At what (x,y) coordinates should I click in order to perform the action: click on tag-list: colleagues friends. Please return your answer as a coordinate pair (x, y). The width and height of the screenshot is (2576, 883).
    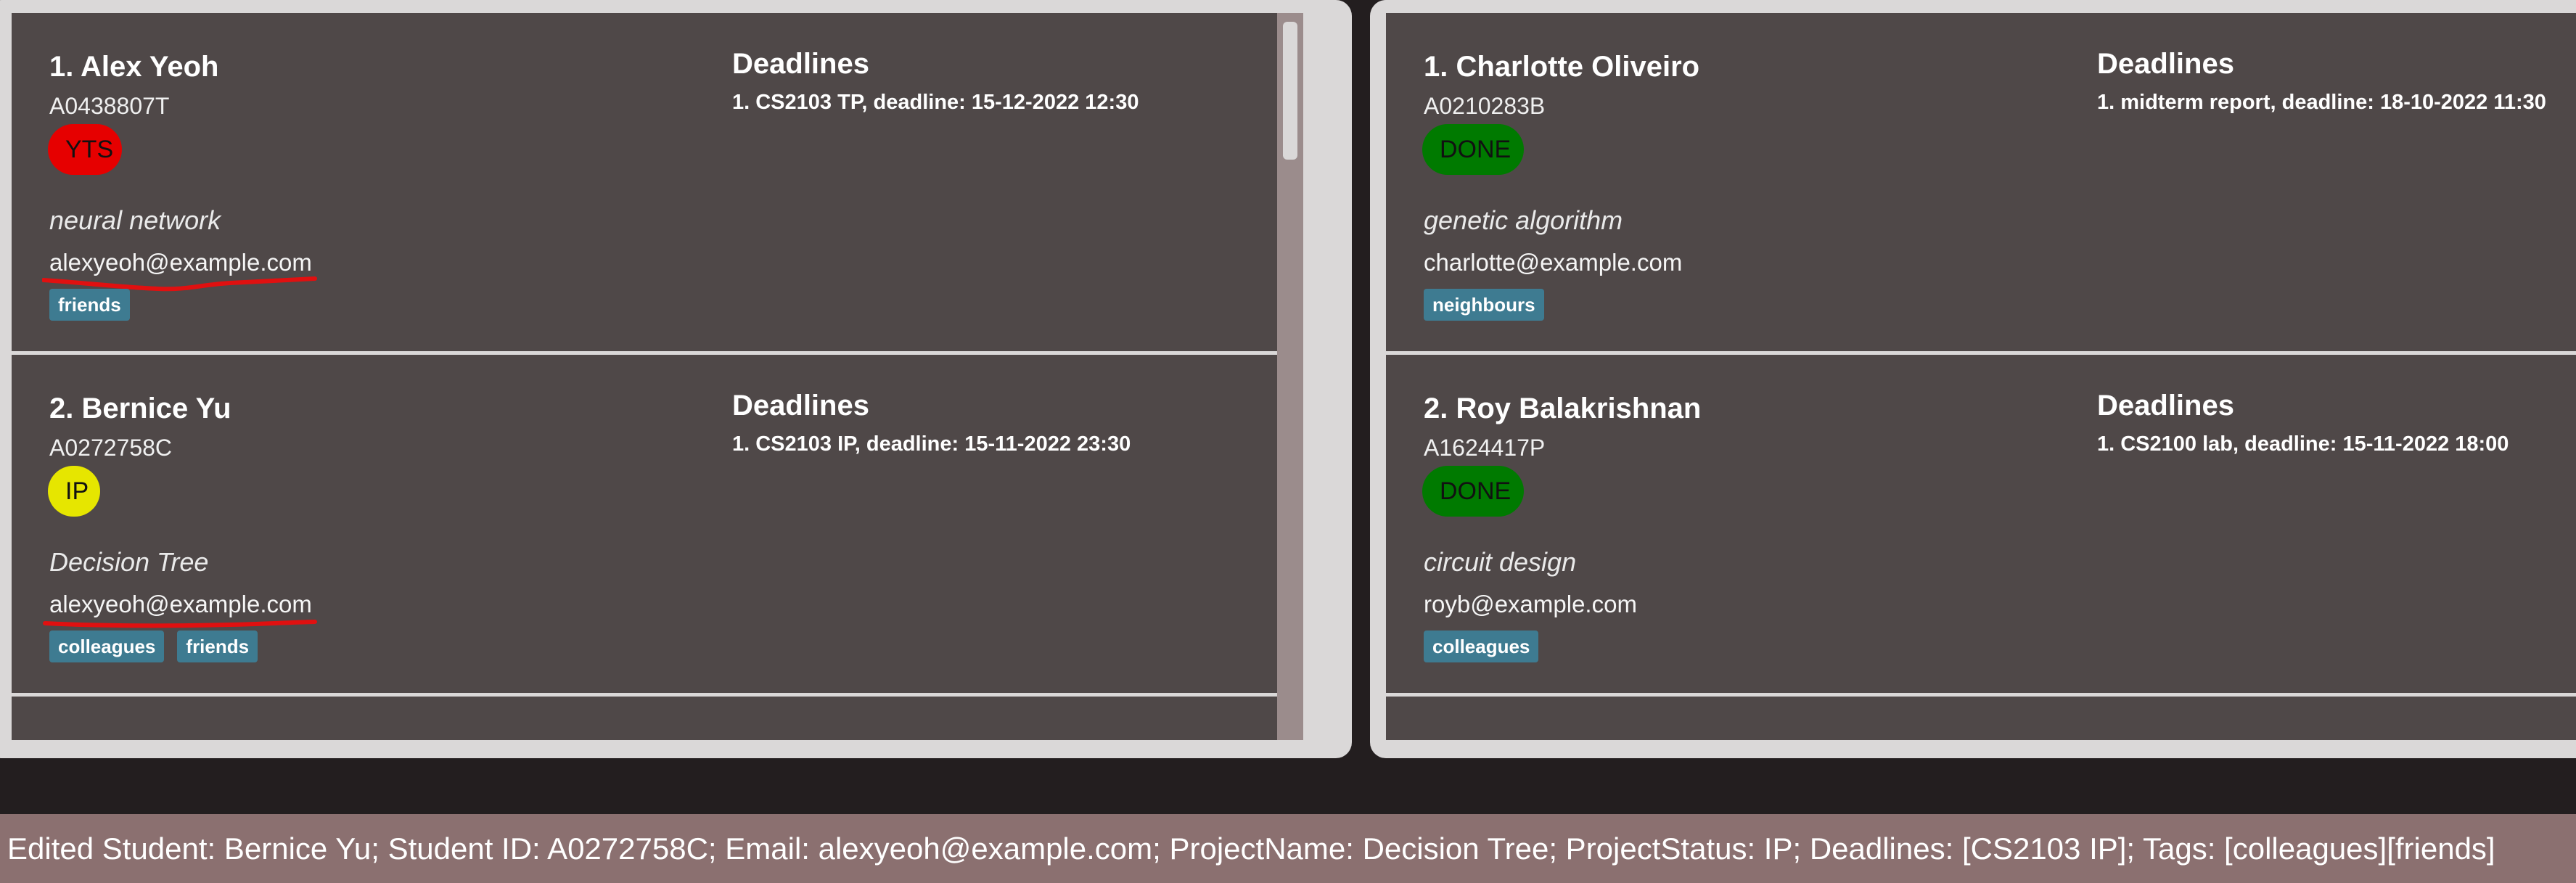
    Looking at the image, I should click on (153, 646).